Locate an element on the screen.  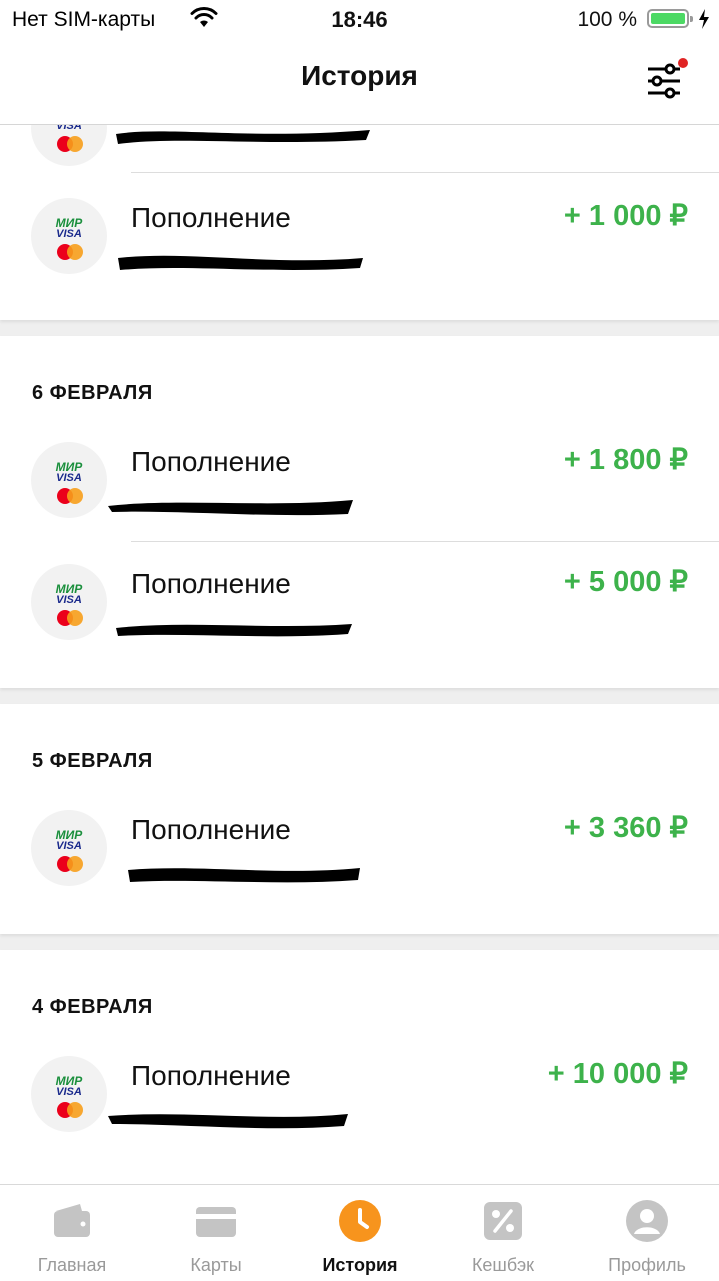
tab-cards: Карты is located at coordinates (216, 1233).